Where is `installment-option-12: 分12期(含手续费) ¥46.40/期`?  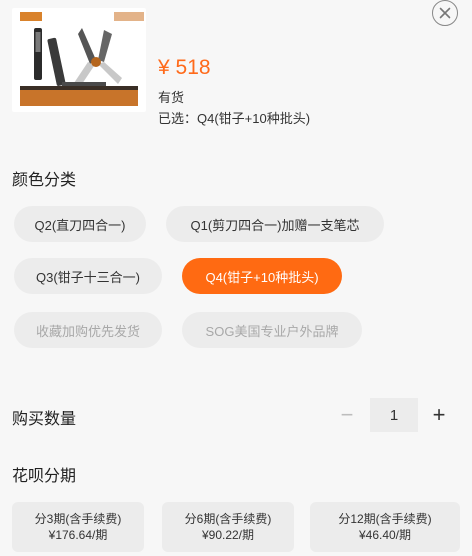 installment-option-12: 分12期(含手续费) ¥46.40/期 is located at coordinates (385, 527).